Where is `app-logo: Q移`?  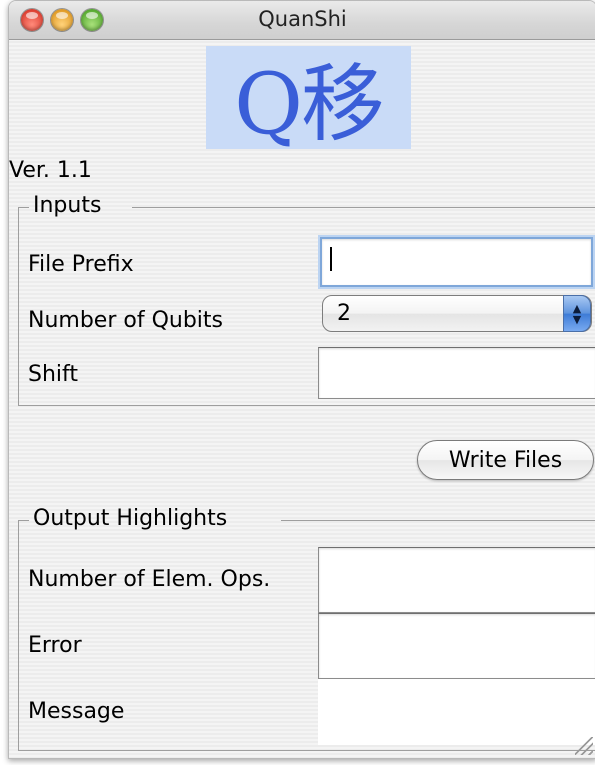 app-logo: Q移 is located at coordinates (308, 97).